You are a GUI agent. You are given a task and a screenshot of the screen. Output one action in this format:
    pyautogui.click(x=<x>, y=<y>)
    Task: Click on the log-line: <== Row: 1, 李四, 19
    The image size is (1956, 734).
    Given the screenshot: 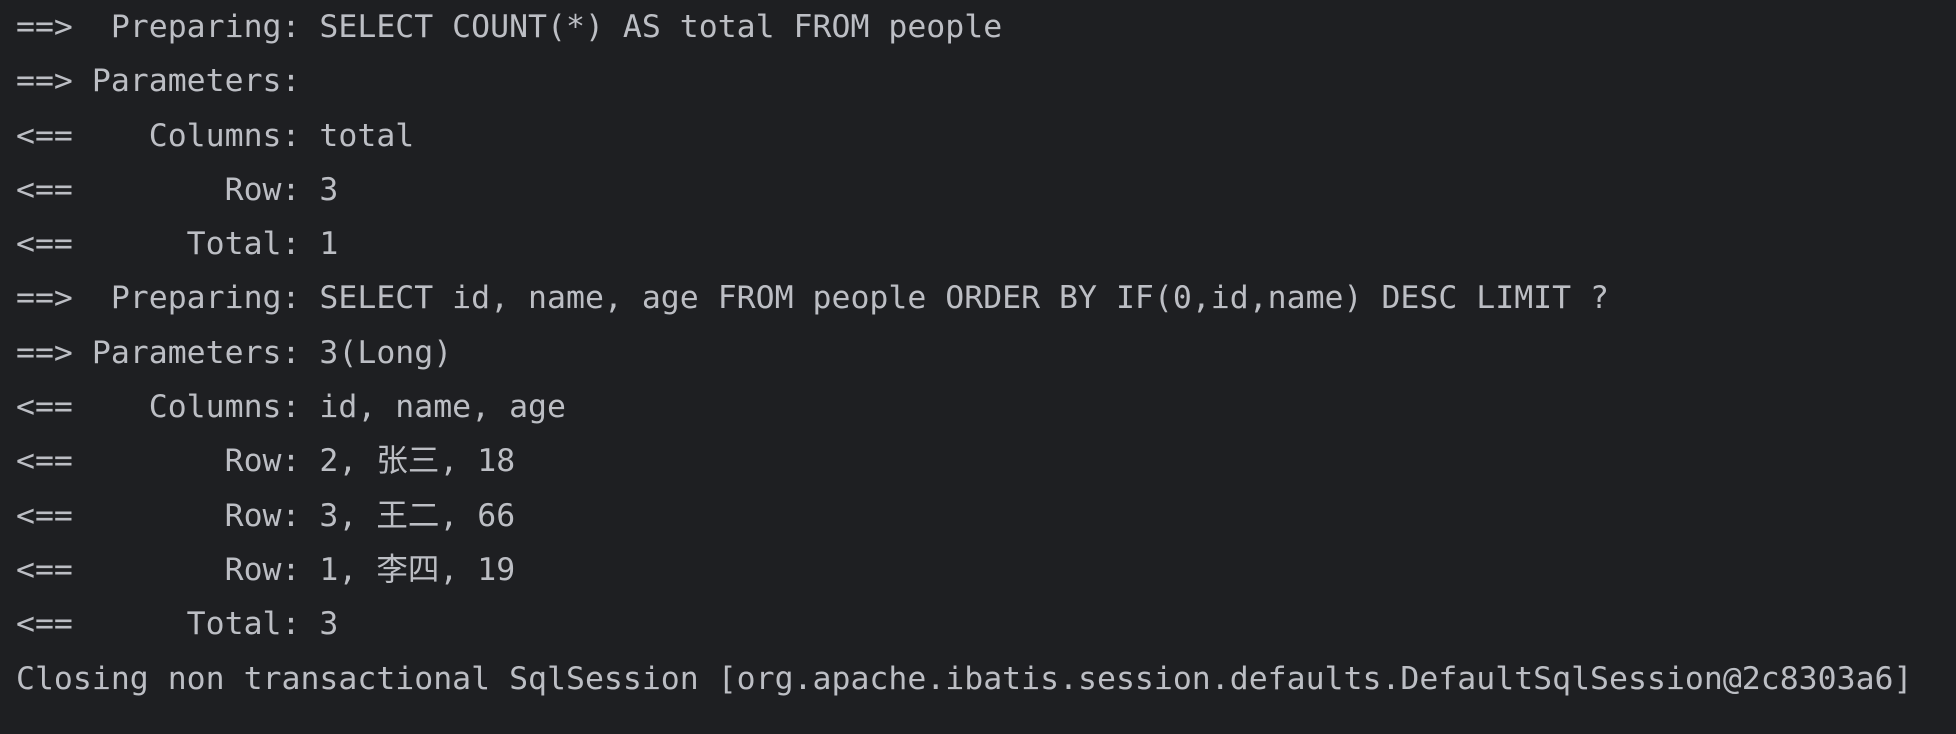 What is the action you would take?
    pyautogui.click(x=266, y=569)
    